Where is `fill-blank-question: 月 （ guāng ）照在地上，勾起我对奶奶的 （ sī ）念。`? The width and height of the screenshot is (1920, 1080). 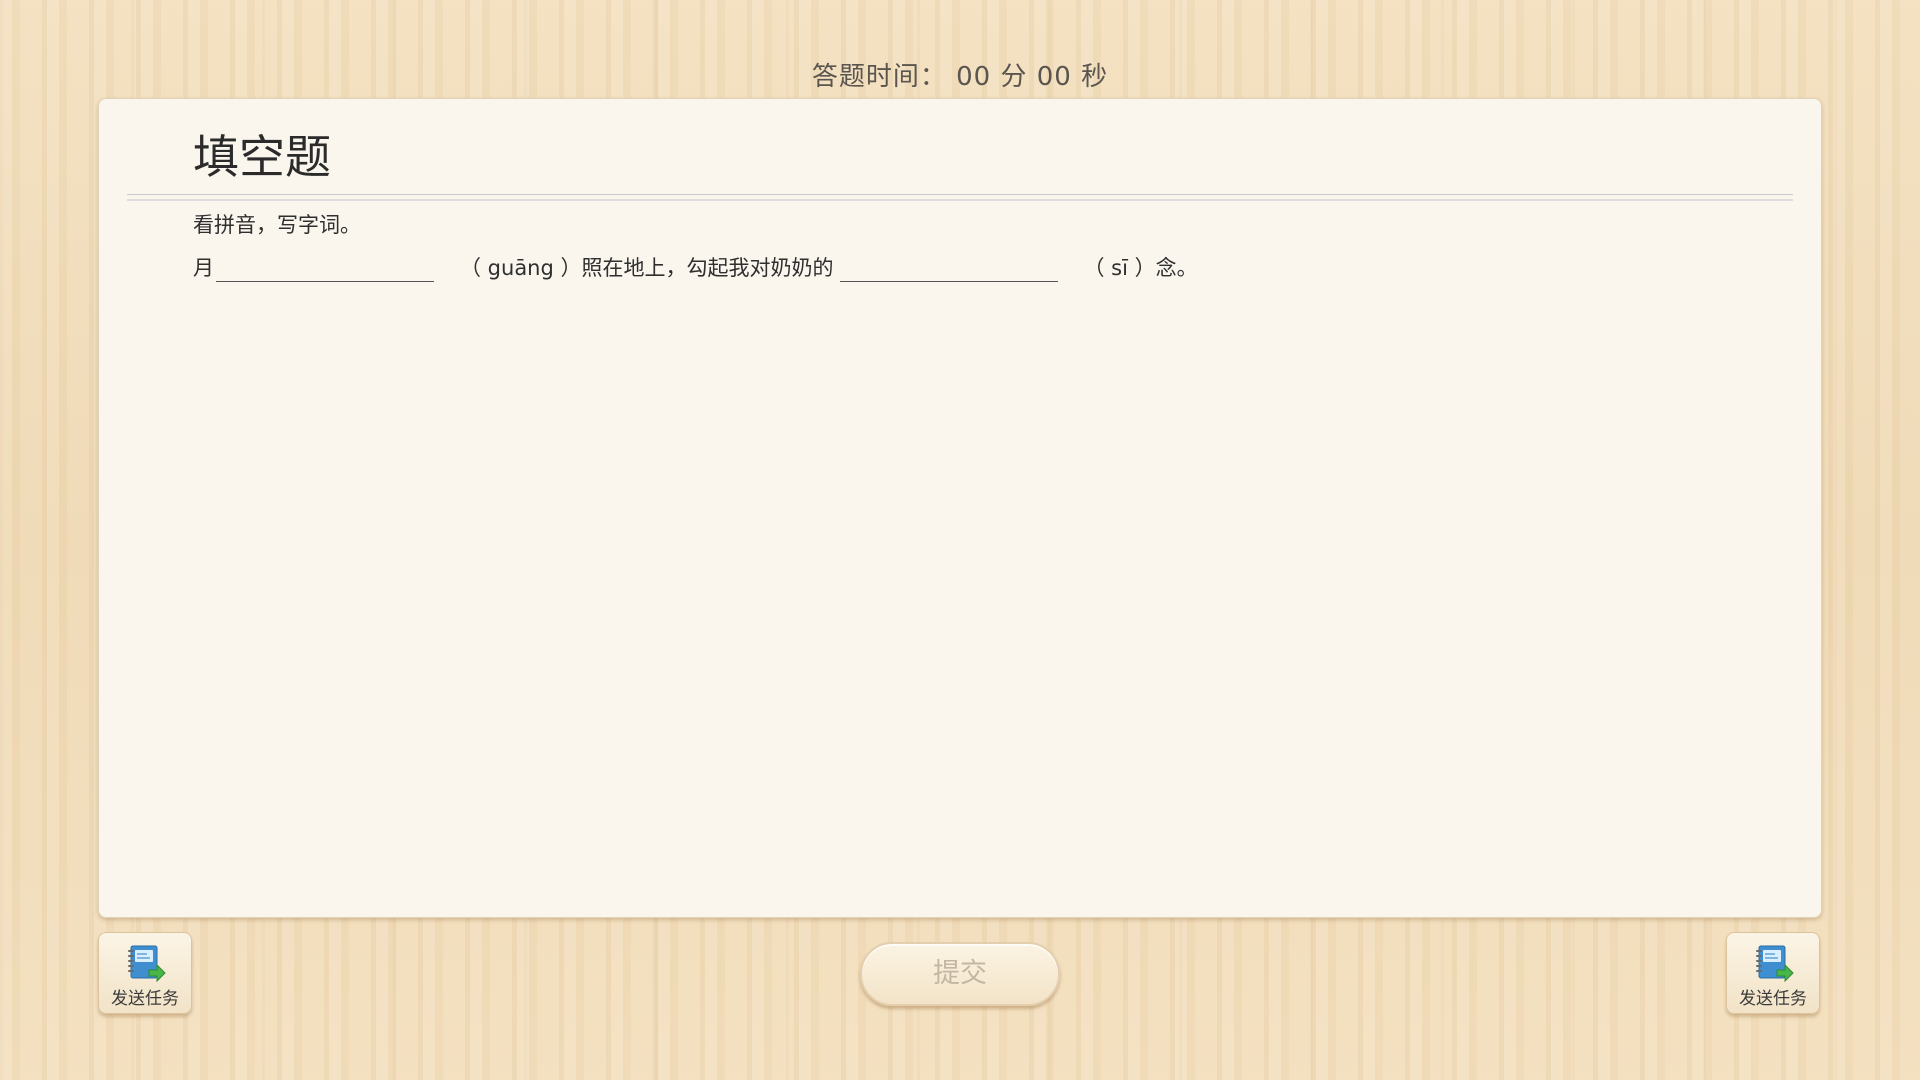 fill-blank-question: 月 （ guāng ）照在地上，勾起我对奶奶的 （ sī ）念。 is located at coordinates (697, 266).